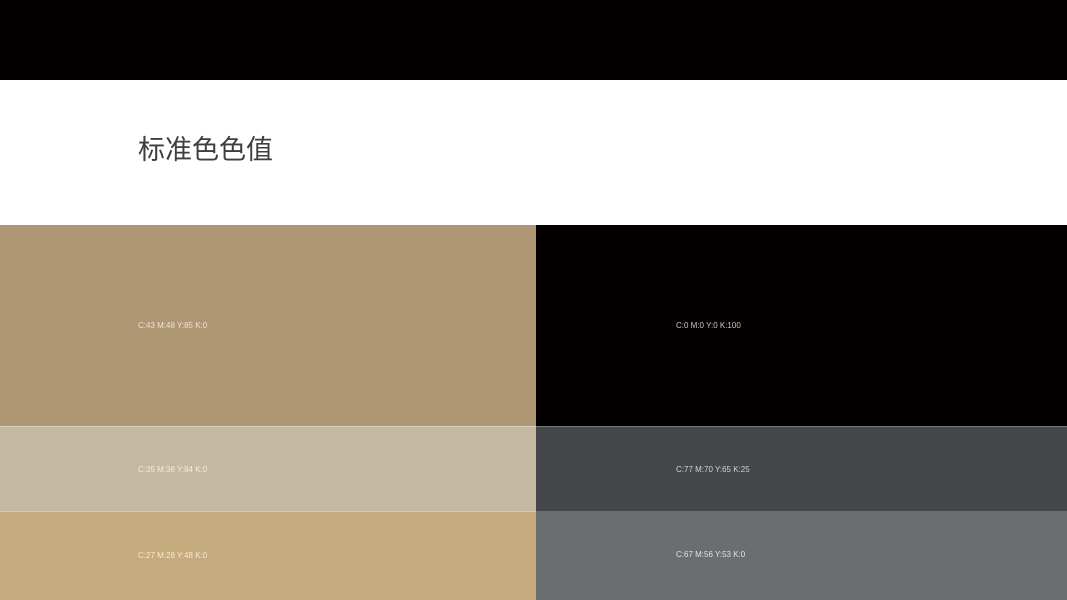 This screenshot has height=600, width=1067. What do you see at coordinates (533, 40) in the screenshot?
I see `top-bar` at bounding box center [533, 40].